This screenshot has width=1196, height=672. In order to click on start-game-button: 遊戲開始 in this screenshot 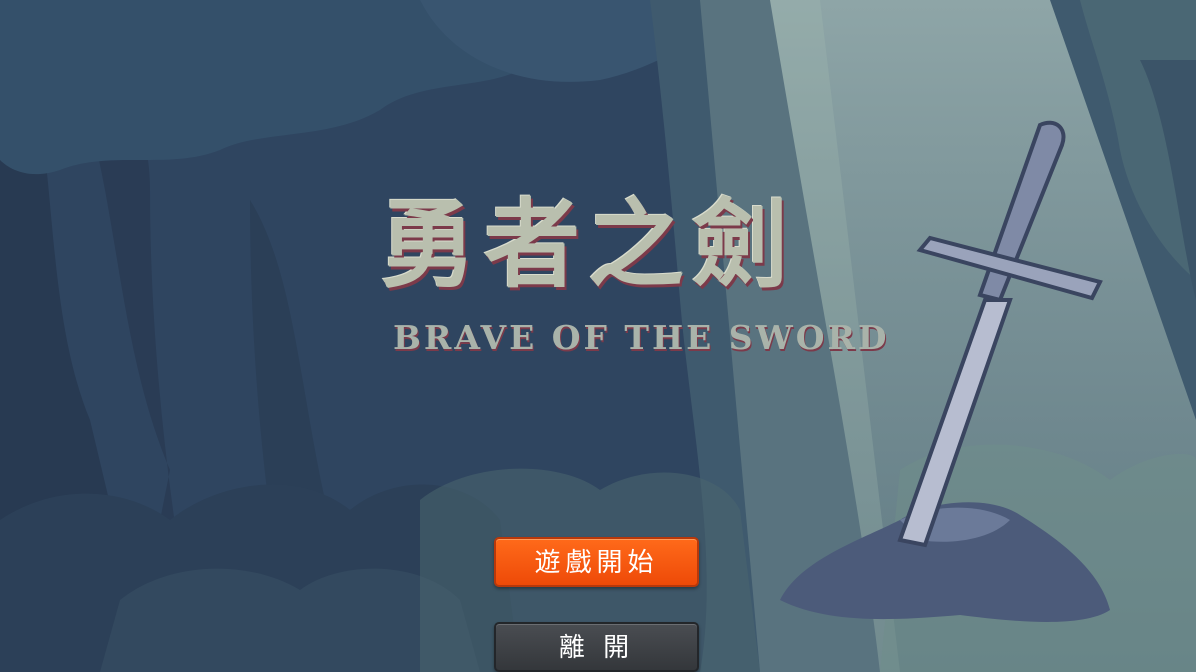, I will do `click(596, 562)`.